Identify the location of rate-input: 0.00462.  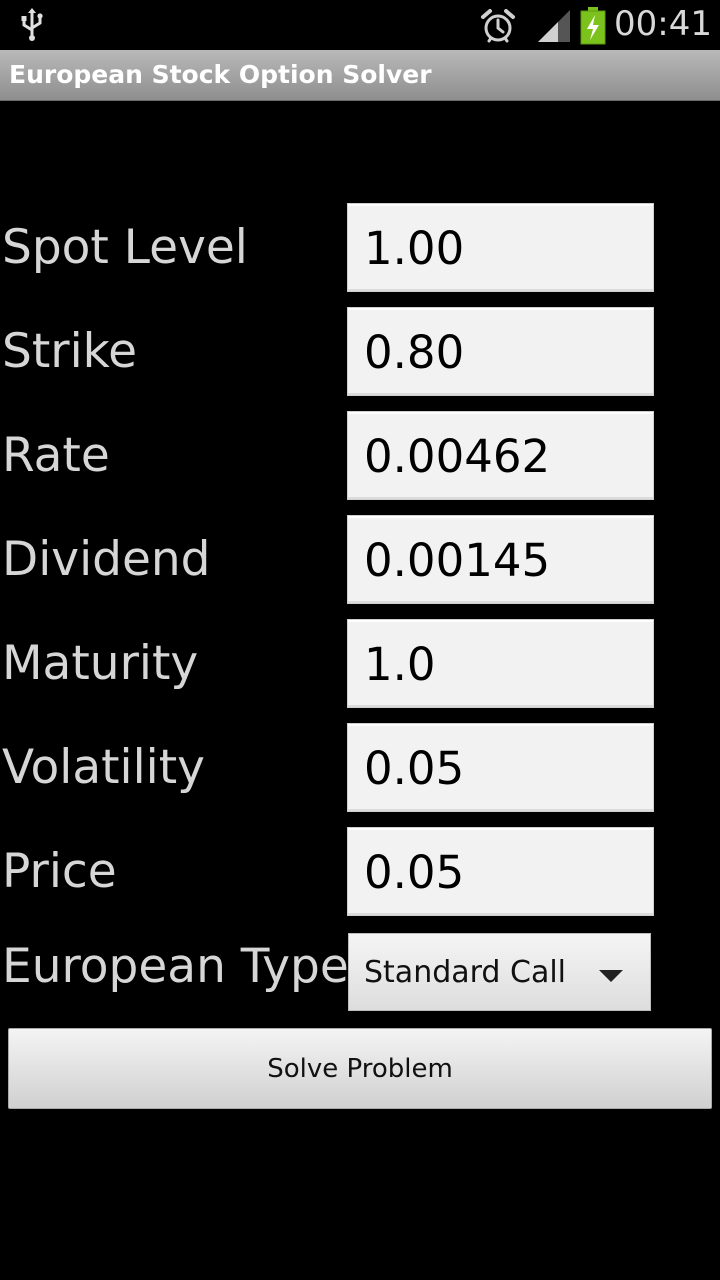
(500, 455).